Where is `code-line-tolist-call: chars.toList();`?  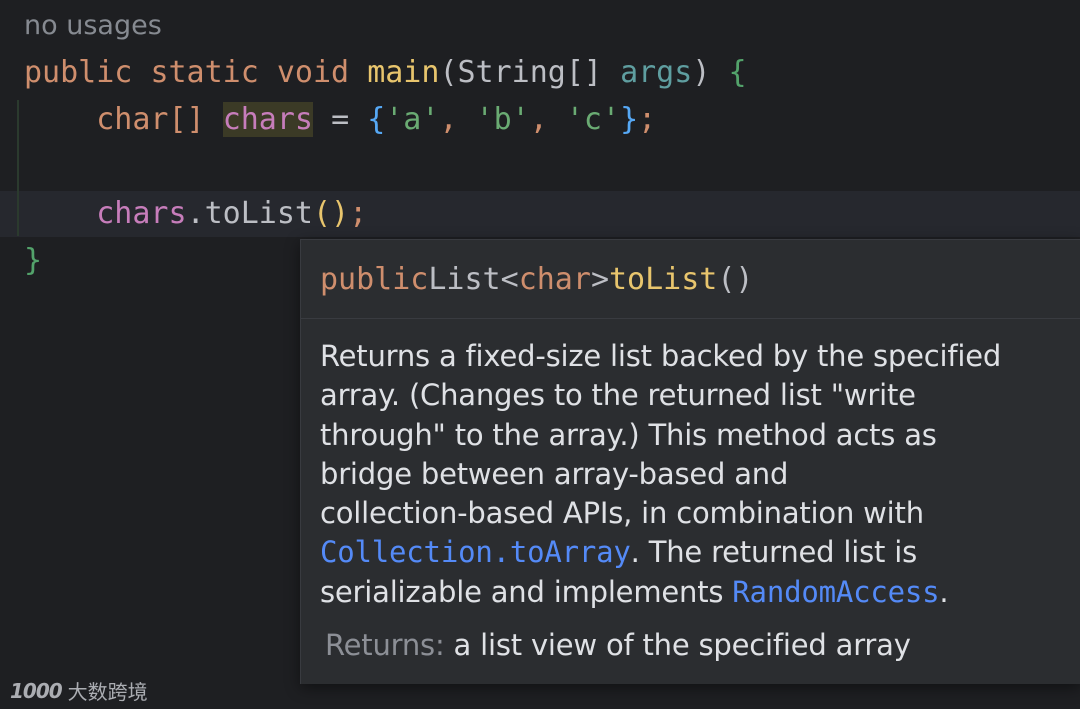 code-line-tolist-call: chars.toList(); is located at coordinates (195, 214).